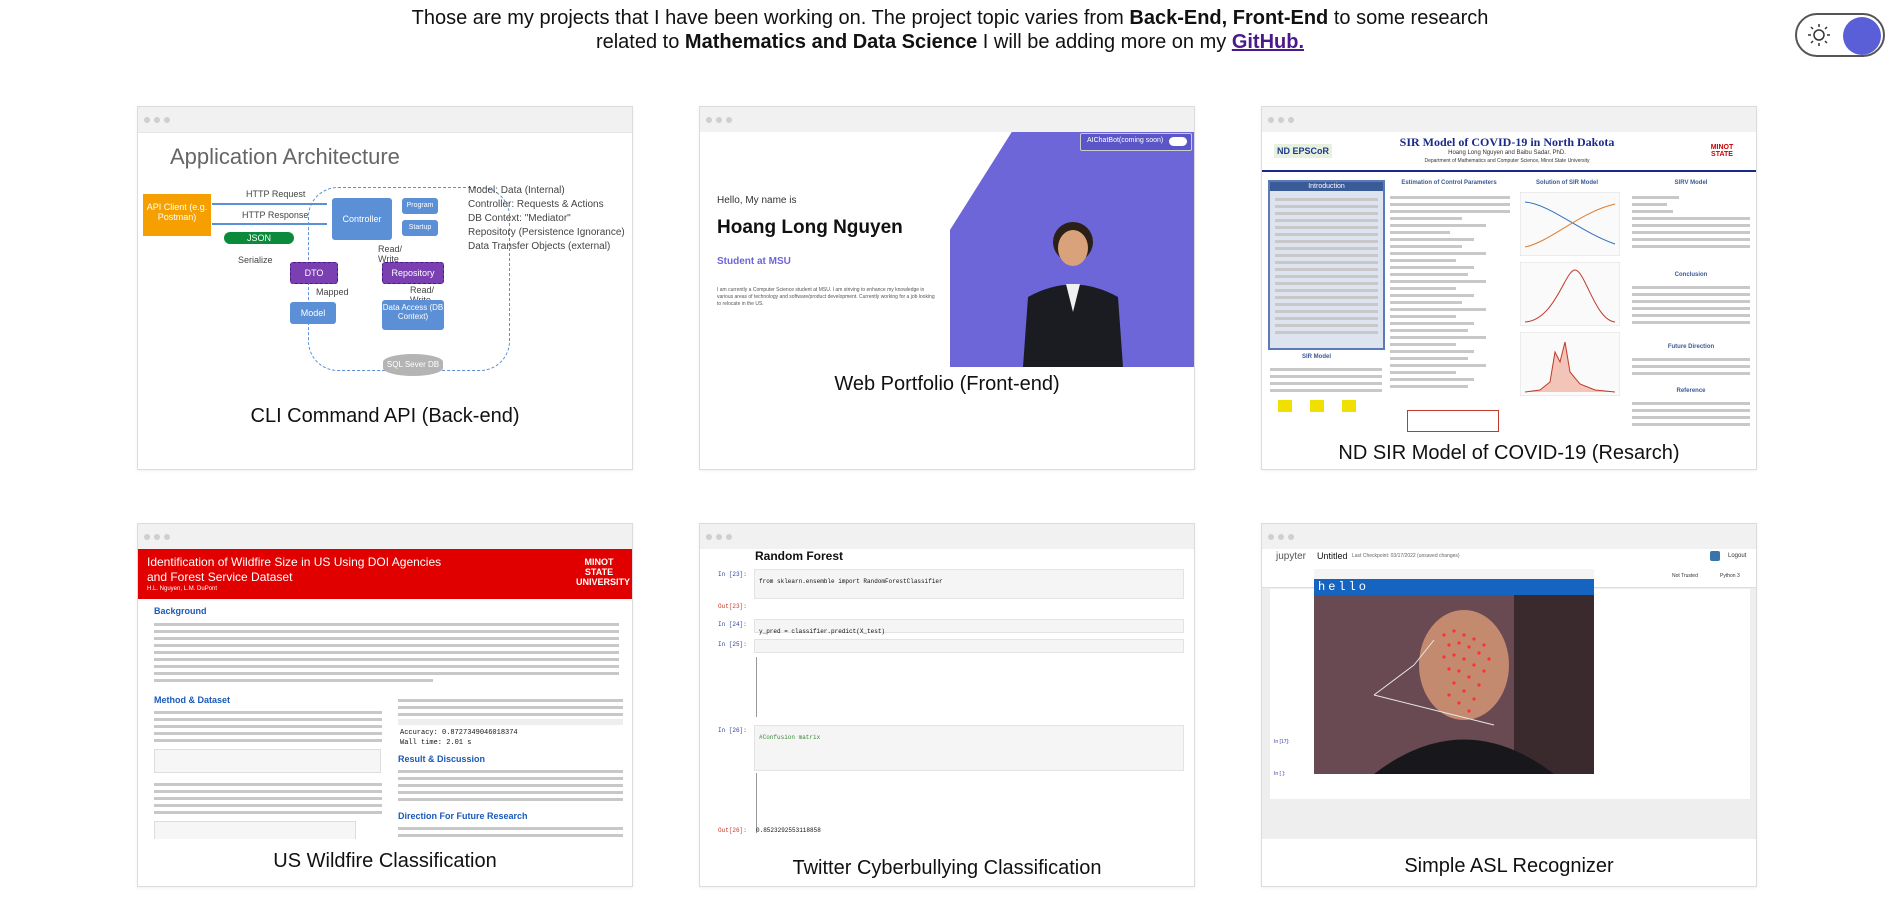 The width and height of the screenshot is (1899, 904). Describe the element at coordinates (1178, 141) in the screenshot. I see `chatbot-toggle` at that location.